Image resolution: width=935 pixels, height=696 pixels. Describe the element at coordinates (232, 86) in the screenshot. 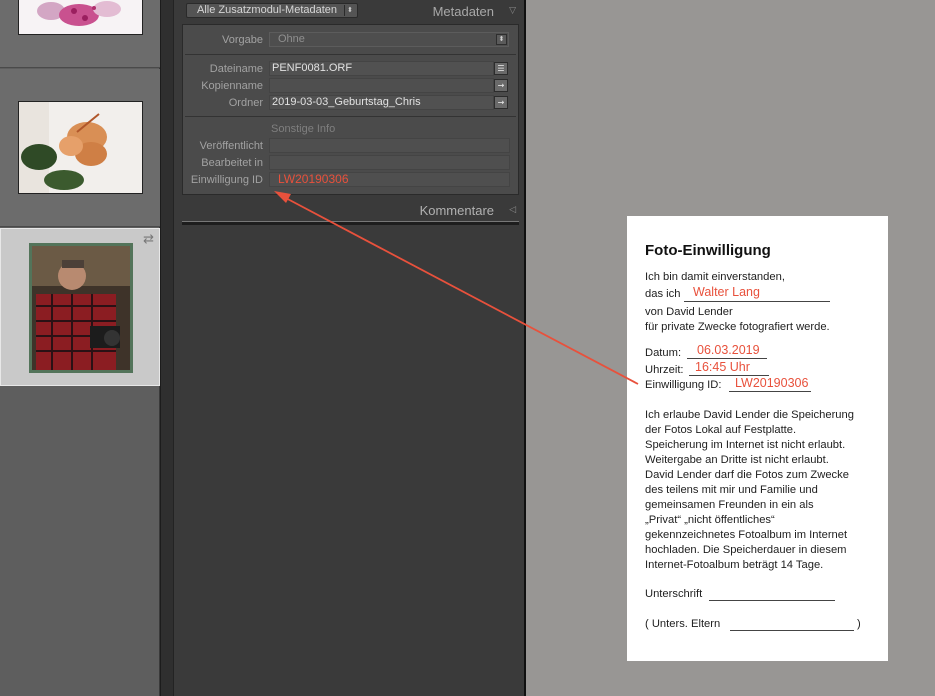

I see `field-label-kopienname: Kopienname` at that location.